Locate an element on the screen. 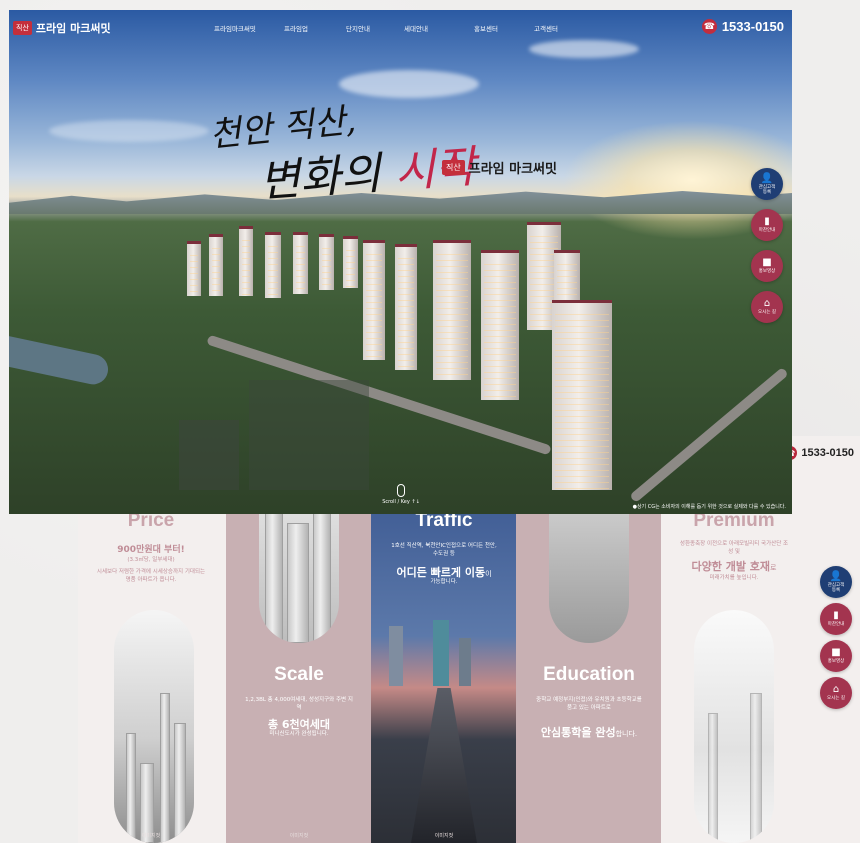 Image resolution: width=860 pixels, height=843 pixels. highlight-text: 안심통학을 완성 is located at coordinates (578, 732).